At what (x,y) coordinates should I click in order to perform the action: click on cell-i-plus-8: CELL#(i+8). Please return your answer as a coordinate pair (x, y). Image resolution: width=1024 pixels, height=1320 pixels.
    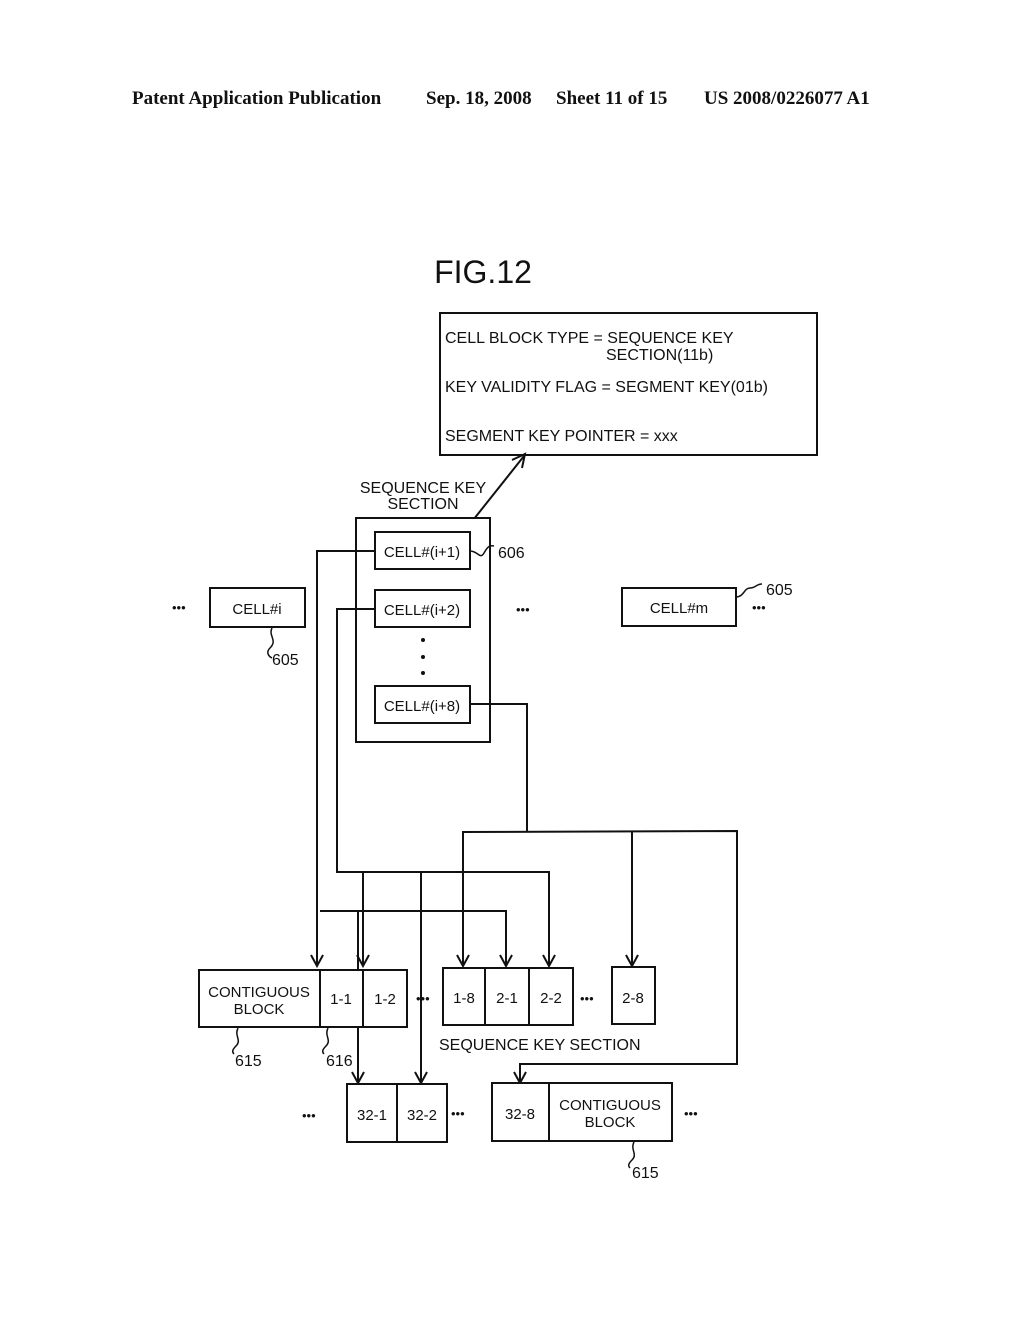
    Looking at the image, I should click on (422, 704).